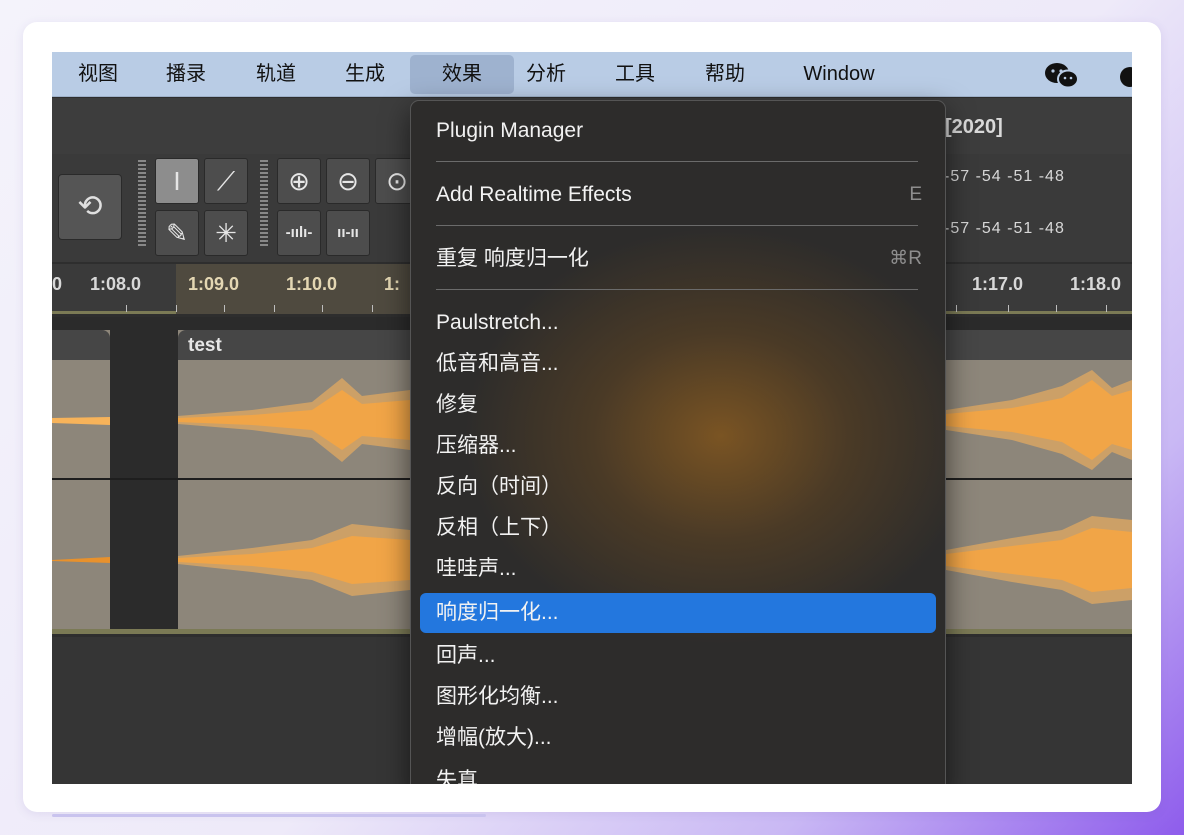 This screenshot has height=835, width=1184. I want to click on select-tool-icon: I, so click(177, 181).